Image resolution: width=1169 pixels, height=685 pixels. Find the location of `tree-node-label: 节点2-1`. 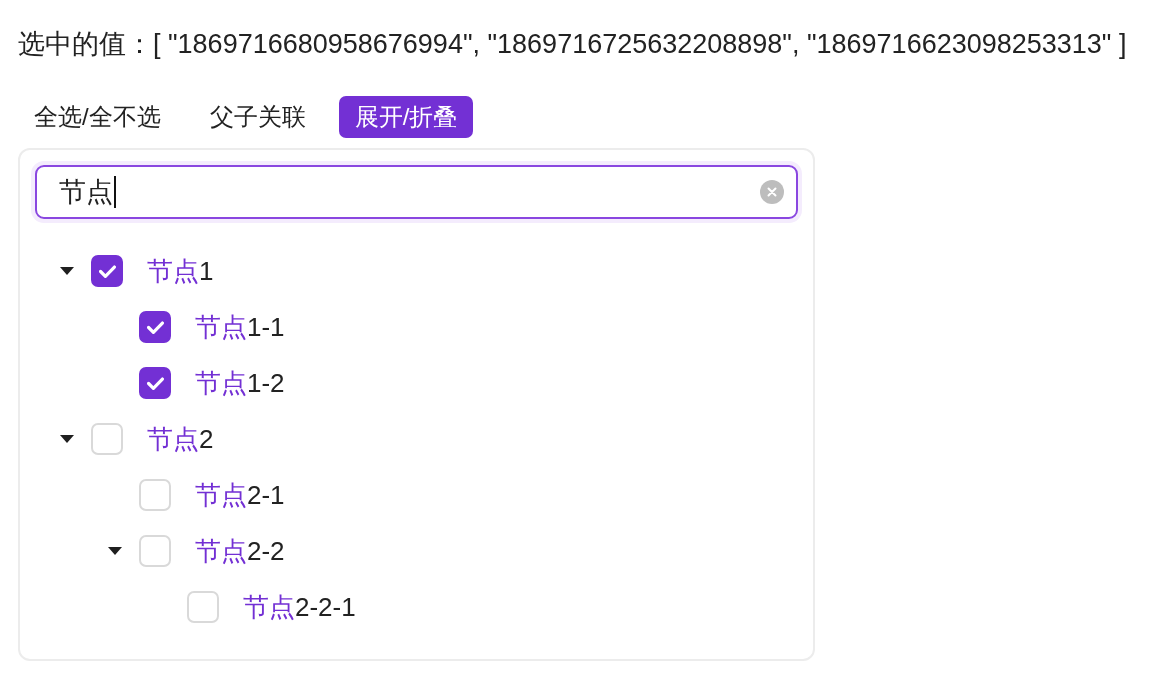

tree-node-label: 节点2-1 is located at coordinates (240, 495).